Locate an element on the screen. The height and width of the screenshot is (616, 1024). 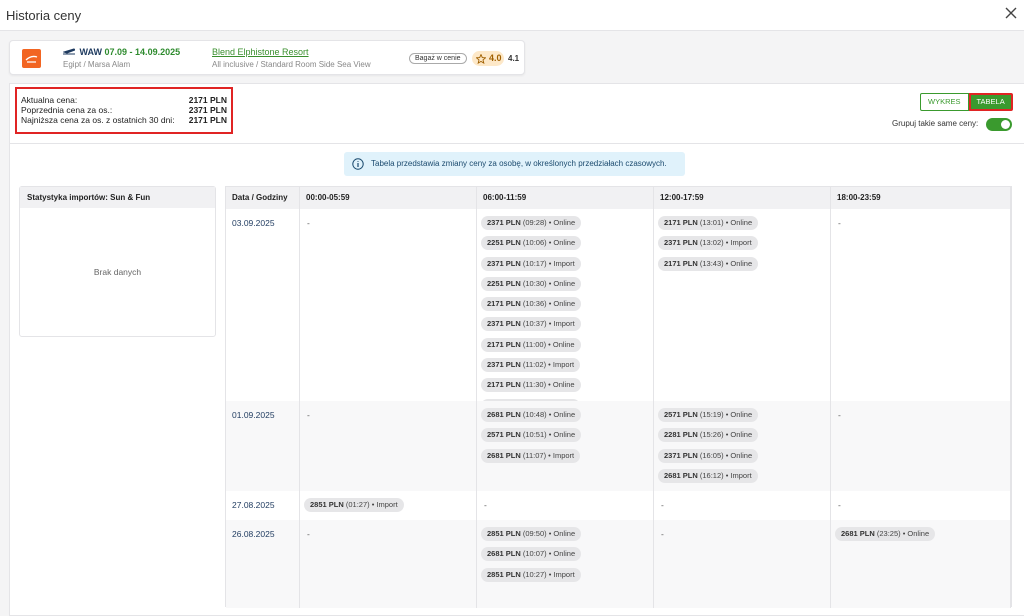
price-chip: 2681 PLN (10:07) • Online is located at coordinates (531, 554).